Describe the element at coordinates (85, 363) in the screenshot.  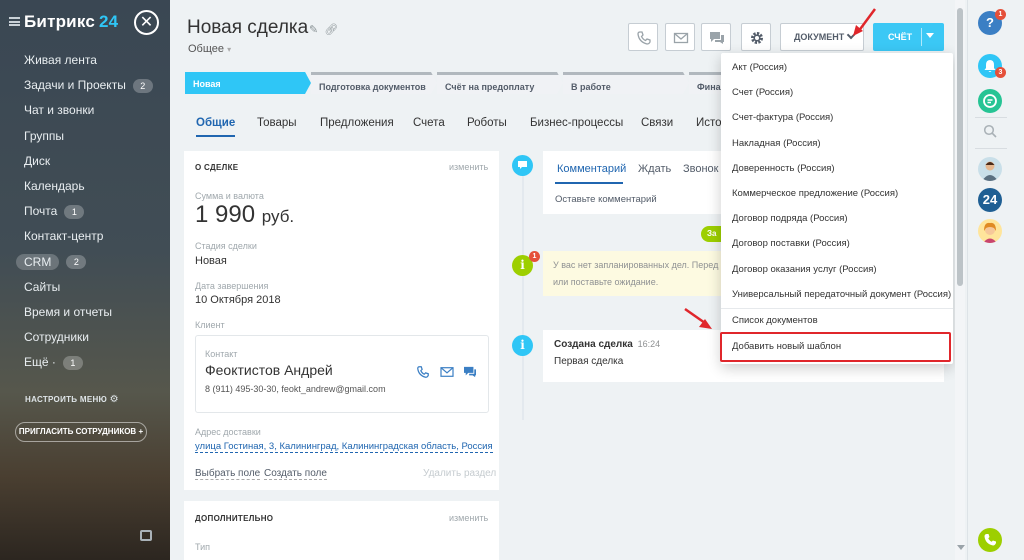
I see `sidebar-item: Ещё · 1` at that location.